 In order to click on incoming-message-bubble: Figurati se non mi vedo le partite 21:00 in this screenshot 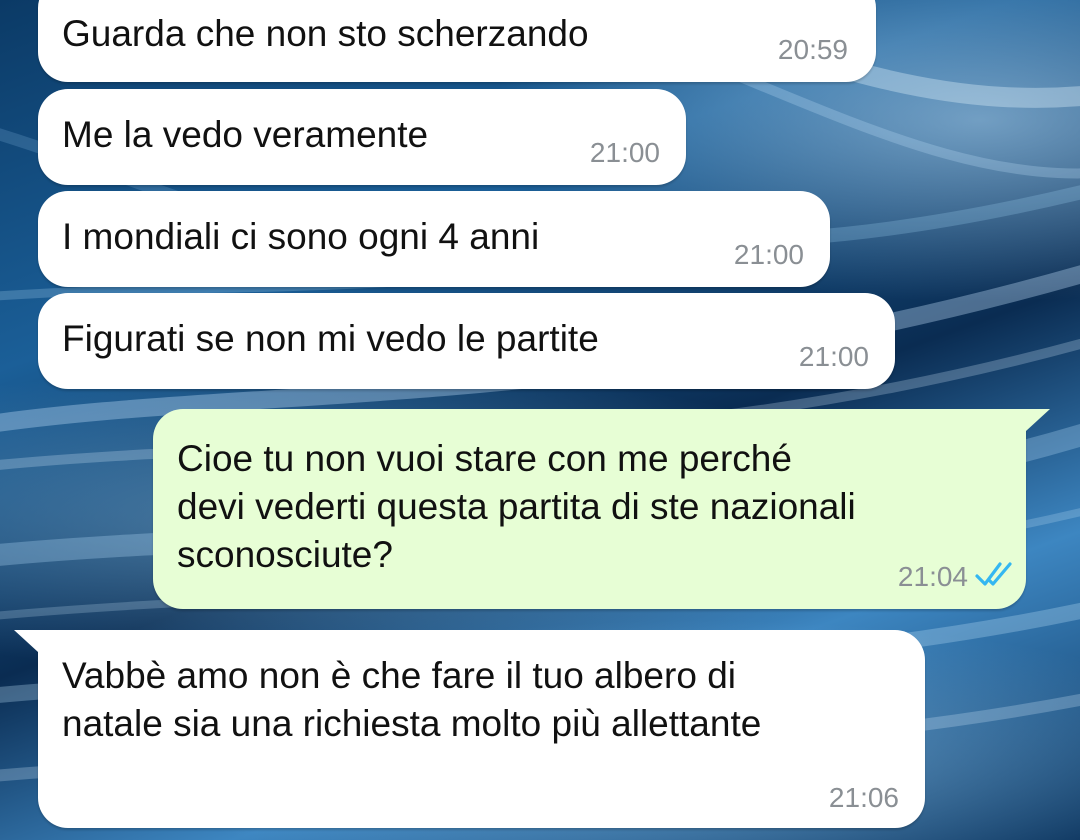, I will do `click(466, 341)`.